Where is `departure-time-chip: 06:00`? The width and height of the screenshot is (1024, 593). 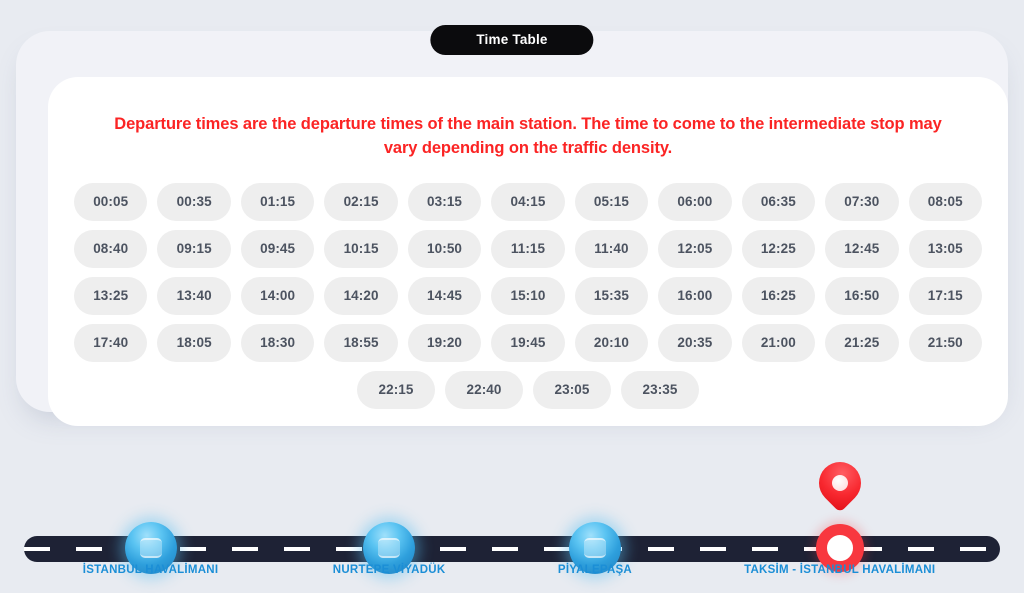 departure-time-chip: 06:00 is located at coordinates (695, 201).